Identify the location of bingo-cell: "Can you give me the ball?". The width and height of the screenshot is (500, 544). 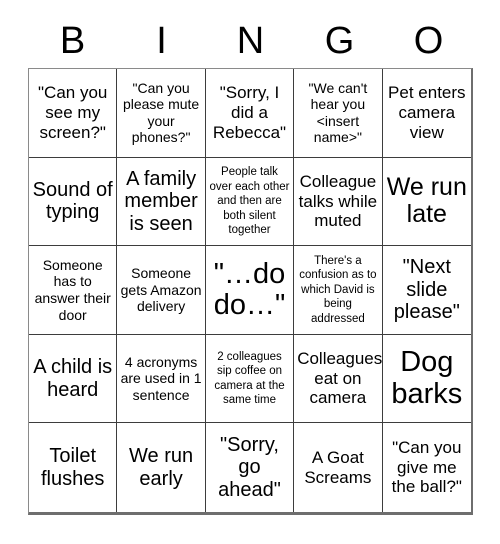
(427, 467).